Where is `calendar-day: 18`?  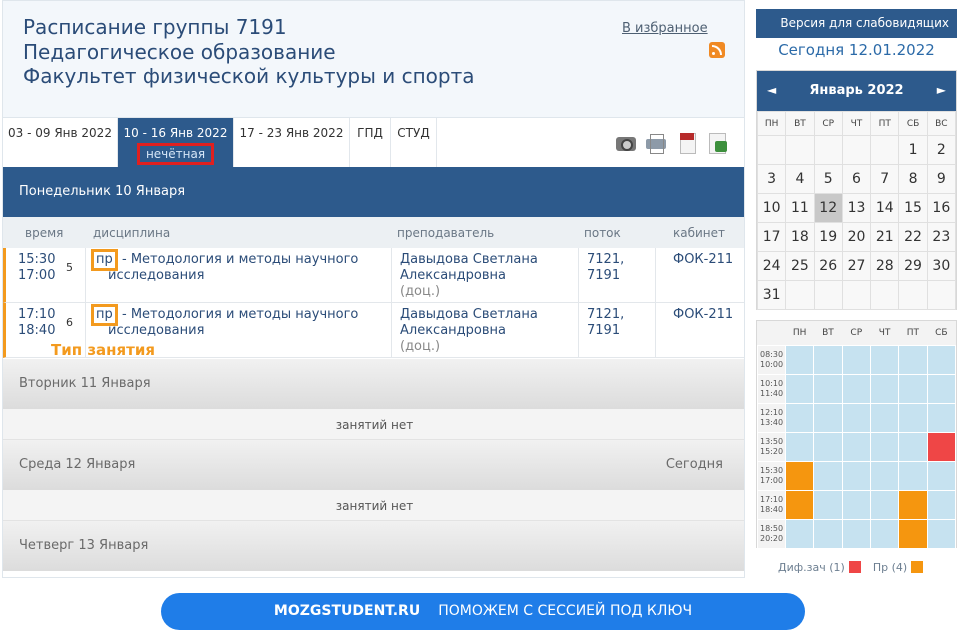 calendar-day: 18 is located at coordinates (800, 237).